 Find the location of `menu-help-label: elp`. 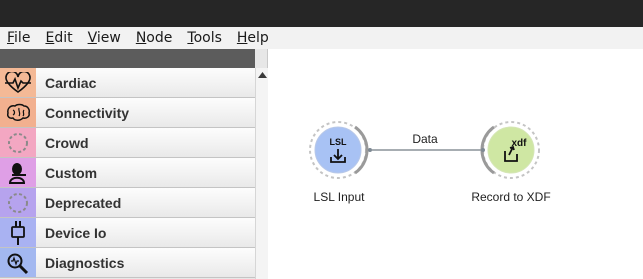

menu-help-label: elp is located at coordinates (258, 38).